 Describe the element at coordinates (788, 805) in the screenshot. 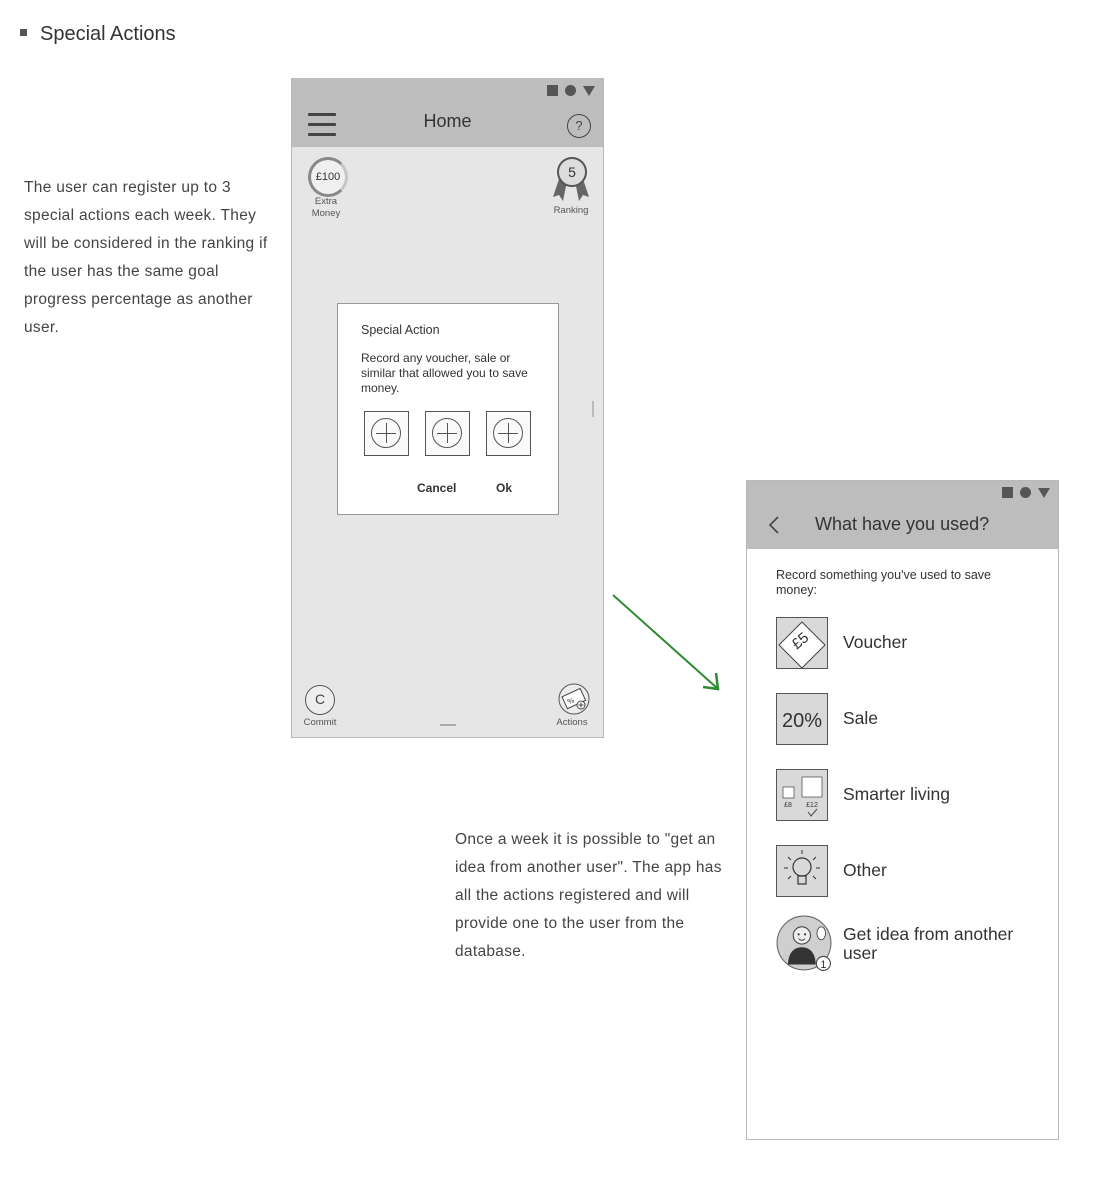

I see `smarter-living-price-a: £8` at that location.